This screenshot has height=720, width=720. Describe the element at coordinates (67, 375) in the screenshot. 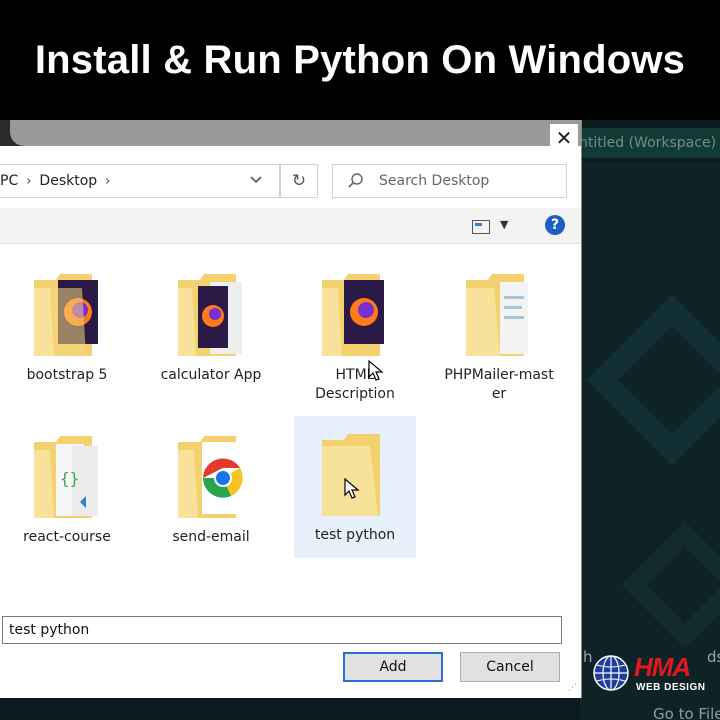

I see `folder-label: bootstrap 5` at that location.